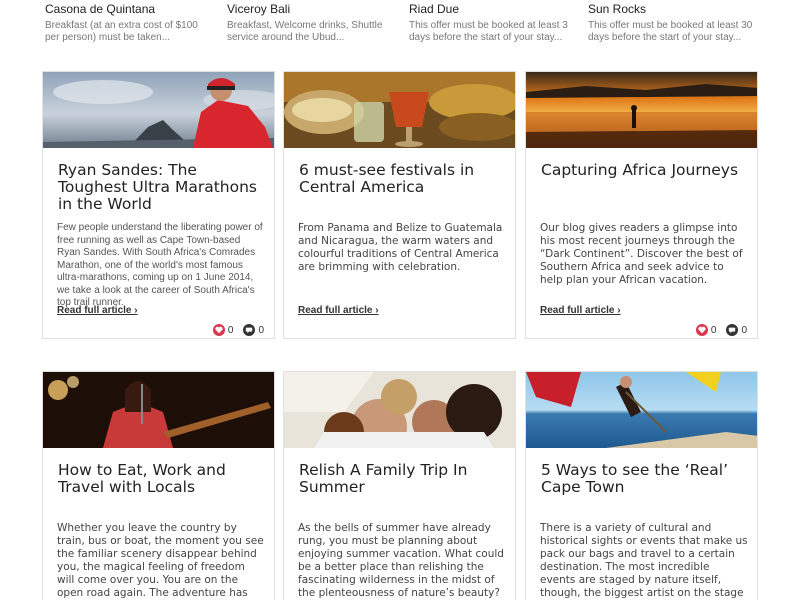 Image resolution: width=800 pixels, height=600 pixels. Describe the element at coordinates (160, 479) in the screenshot. I see `article-title: How to Eat, Work and Travel with Locals` at that location.